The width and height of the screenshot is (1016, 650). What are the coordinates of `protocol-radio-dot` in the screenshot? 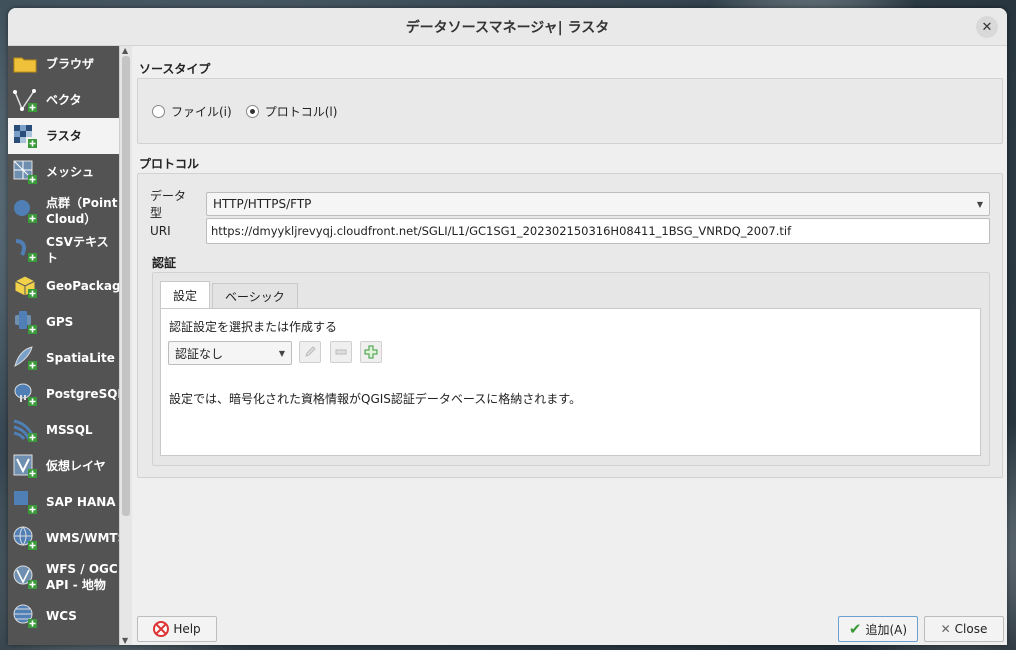 It's located at (252, 111).